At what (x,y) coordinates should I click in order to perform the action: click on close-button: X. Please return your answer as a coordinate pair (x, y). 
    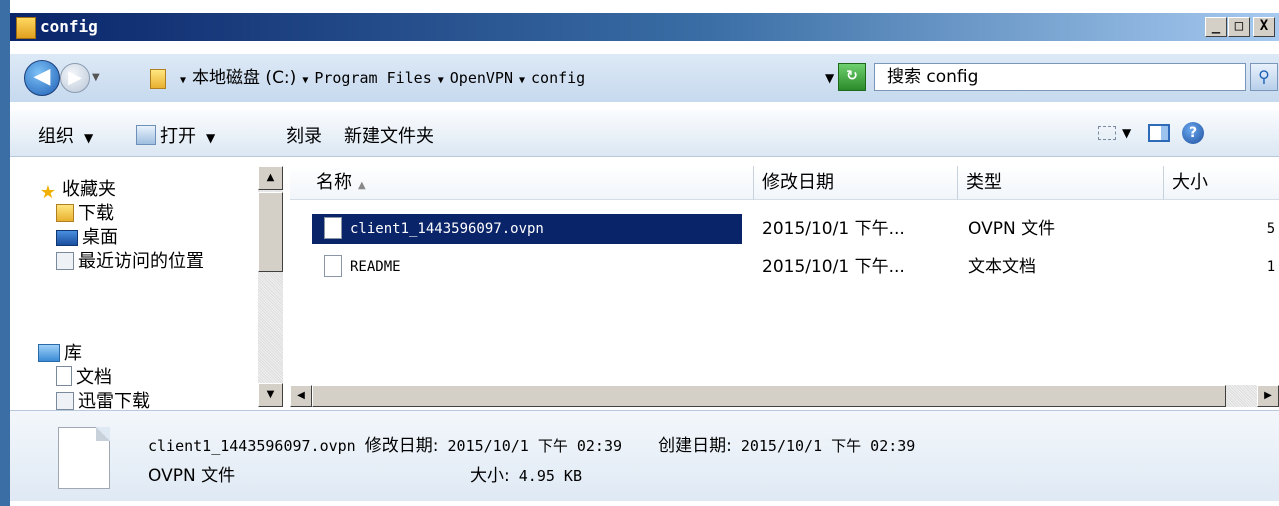
    Looking at the image, I should click on (1264, 27).